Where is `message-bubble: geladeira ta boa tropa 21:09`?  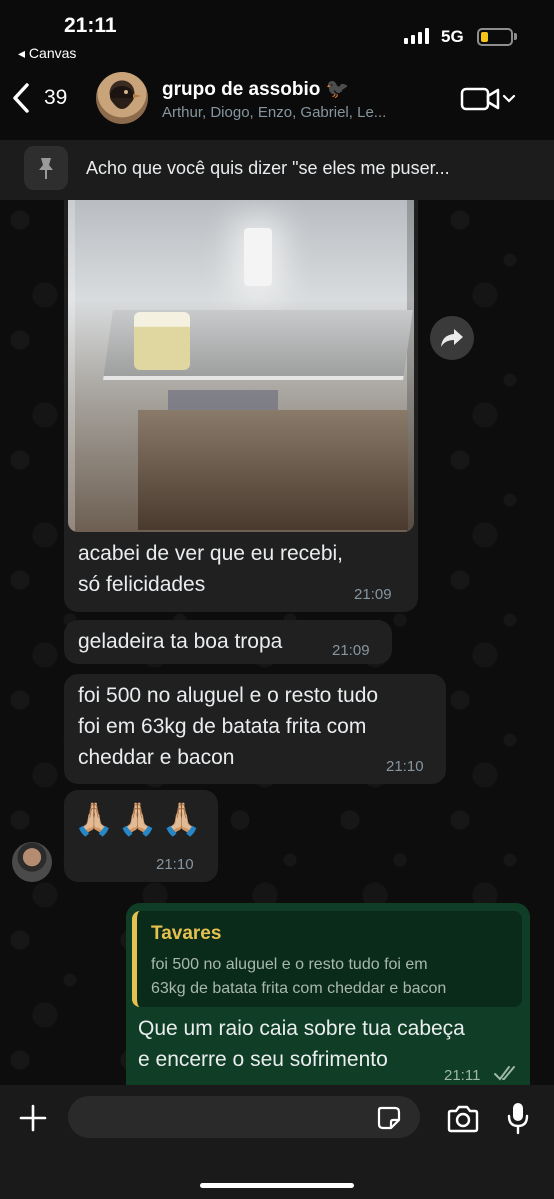 message-bubble: geladeira ta boa tropa 21:09 is located at coordinates (228, 642).